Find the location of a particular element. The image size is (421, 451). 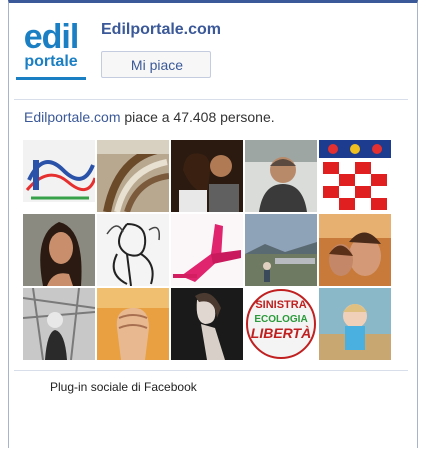

fan-count-page-link: Edilportale.com is located at coordinates (72, 117).